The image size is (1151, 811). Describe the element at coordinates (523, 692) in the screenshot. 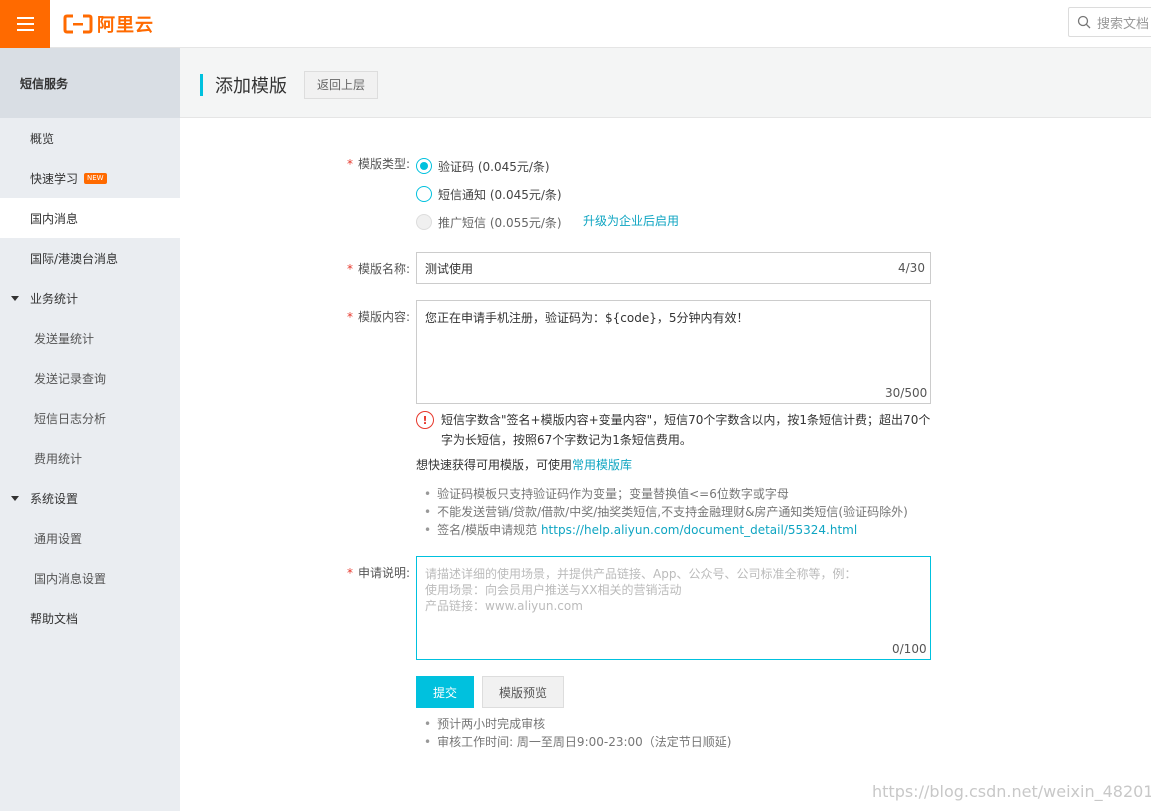

I see `template-preview-button: 模版预览` at that location.